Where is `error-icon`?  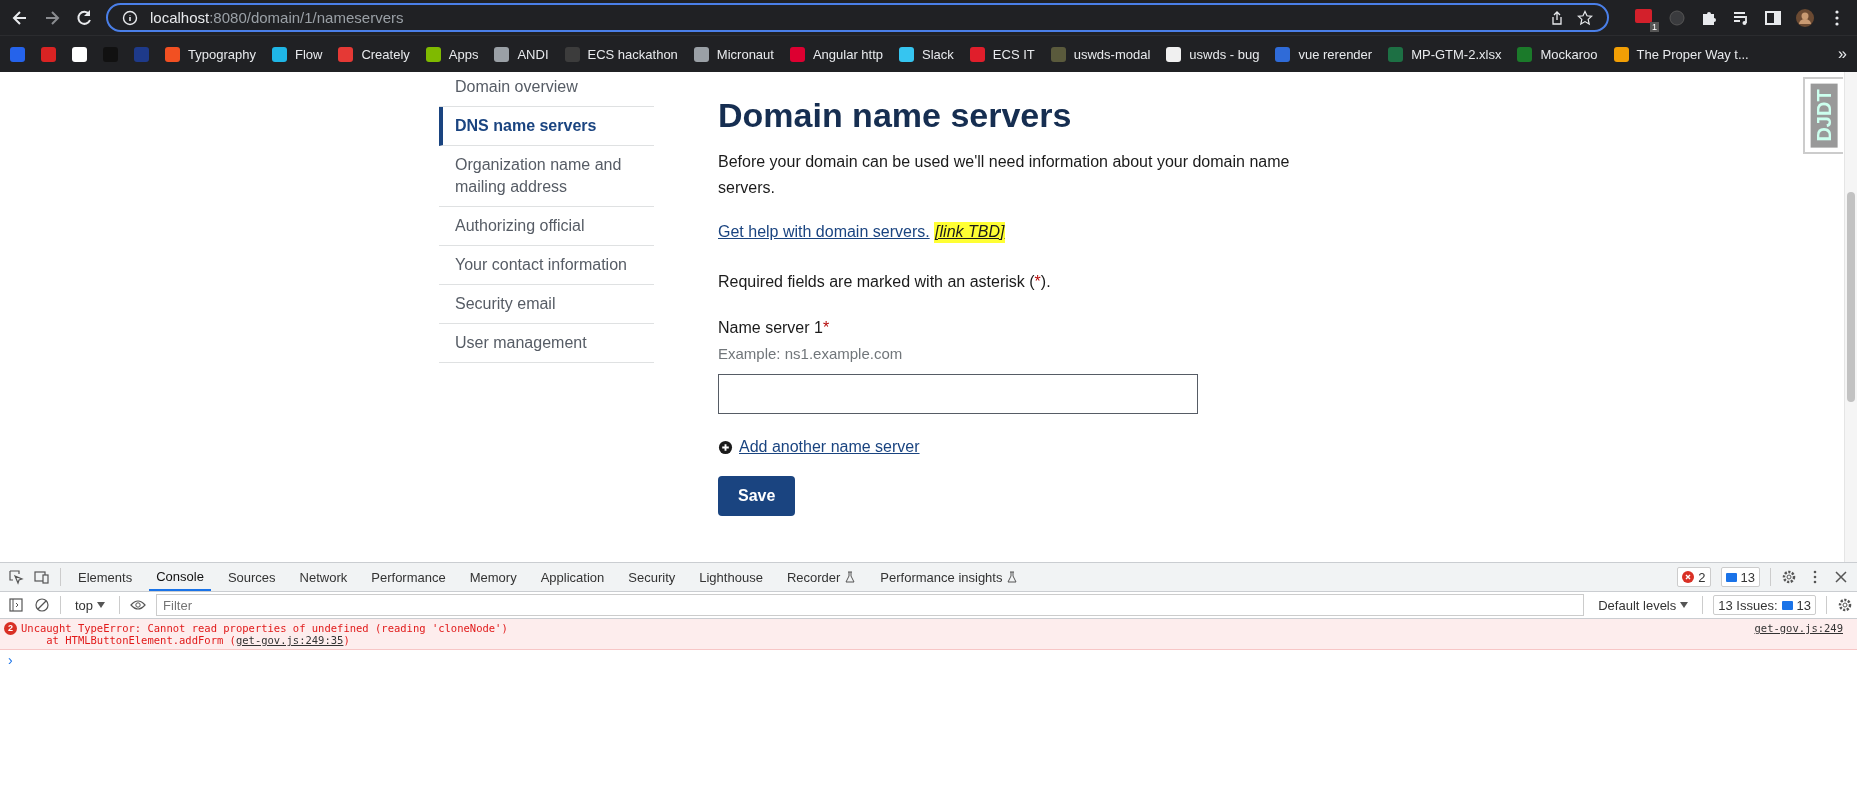 error-icon is located at coordinates (1688, 577).